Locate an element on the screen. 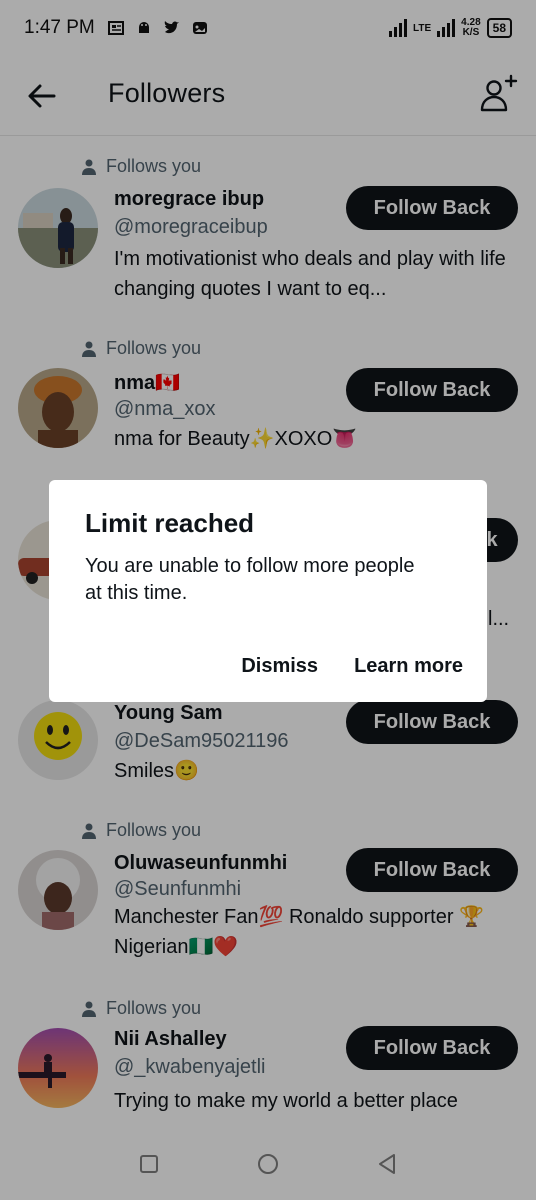 The image size is (536, 1200). system-nav-bar is located at coordinates (268, 1164).